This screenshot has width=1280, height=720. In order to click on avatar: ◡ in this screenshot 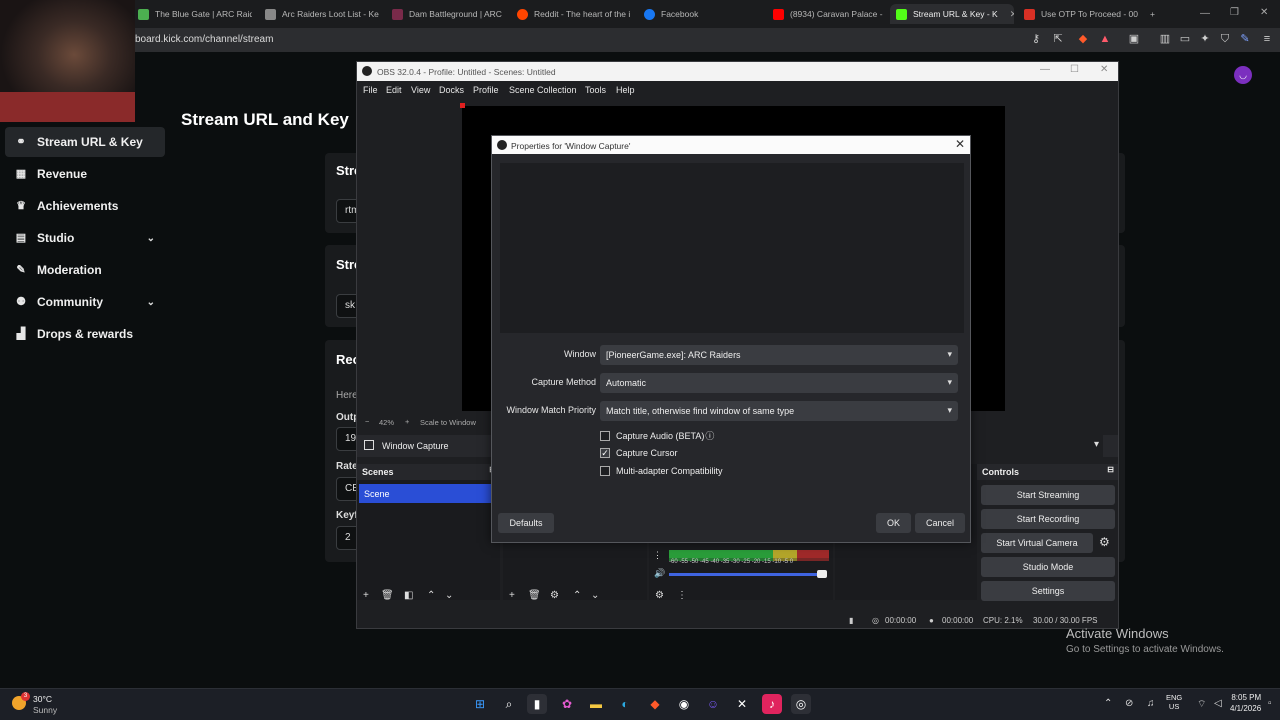, I will do `click(1243, 75)`.